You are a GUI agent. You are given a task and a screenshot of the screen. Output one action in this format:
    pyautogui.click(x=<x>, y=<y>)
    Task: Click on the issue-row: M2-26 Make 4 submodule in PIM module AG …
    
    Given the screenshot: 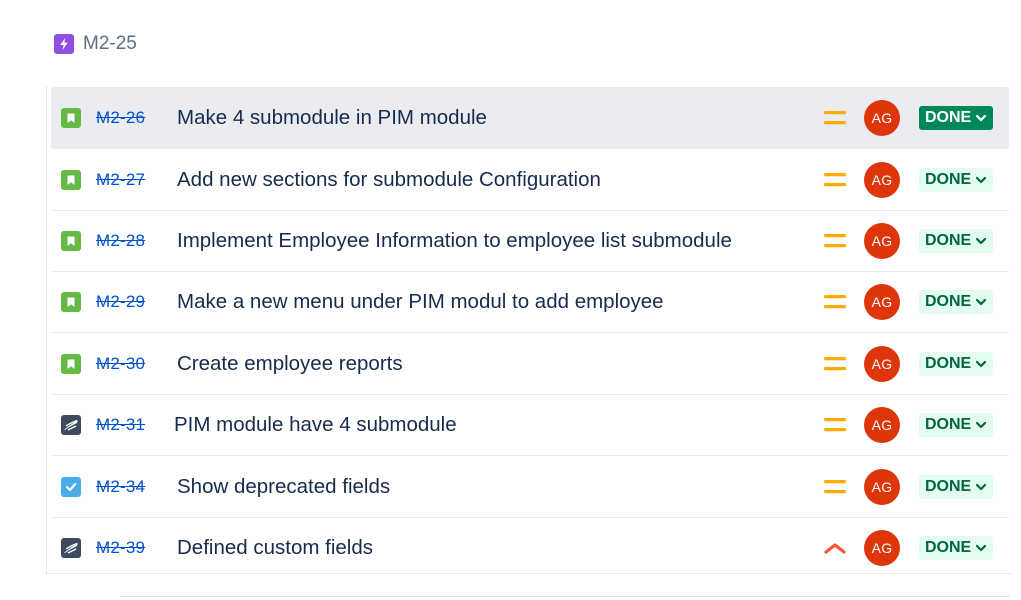 What is the action you would take?
    pyautogui.click(x=530, y=118)
    